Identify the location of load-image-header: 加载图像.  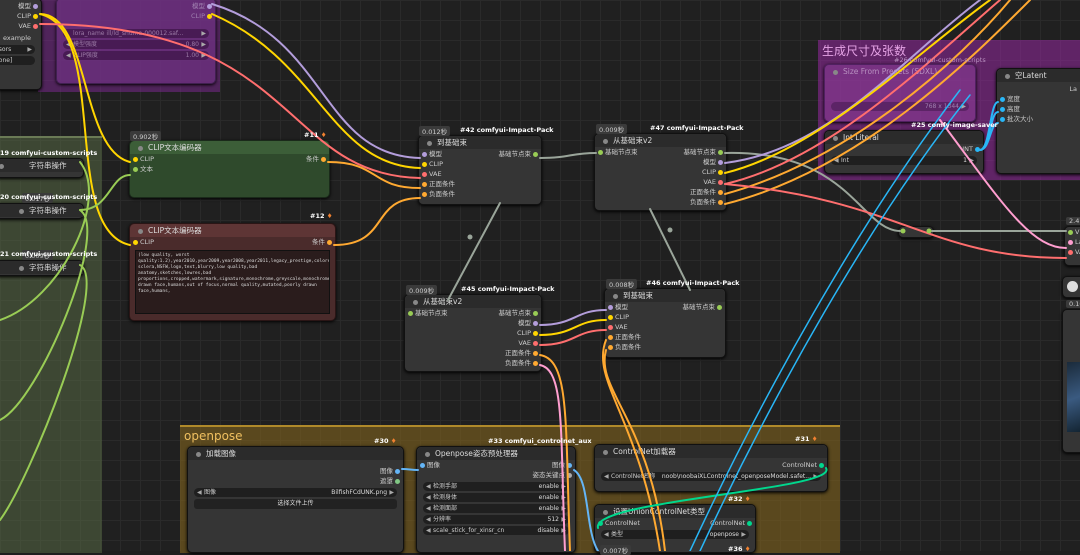
(295, 453).